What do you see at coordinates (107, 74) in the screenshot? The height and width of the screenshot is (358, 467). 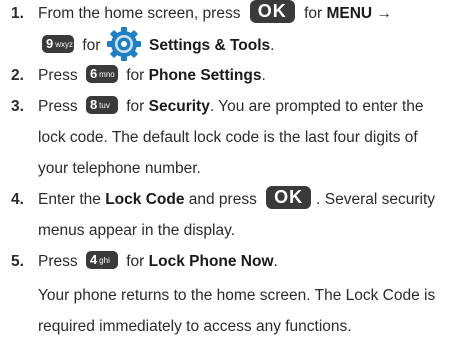 I see `key-letters: mno` at bounding box center [107, 74].